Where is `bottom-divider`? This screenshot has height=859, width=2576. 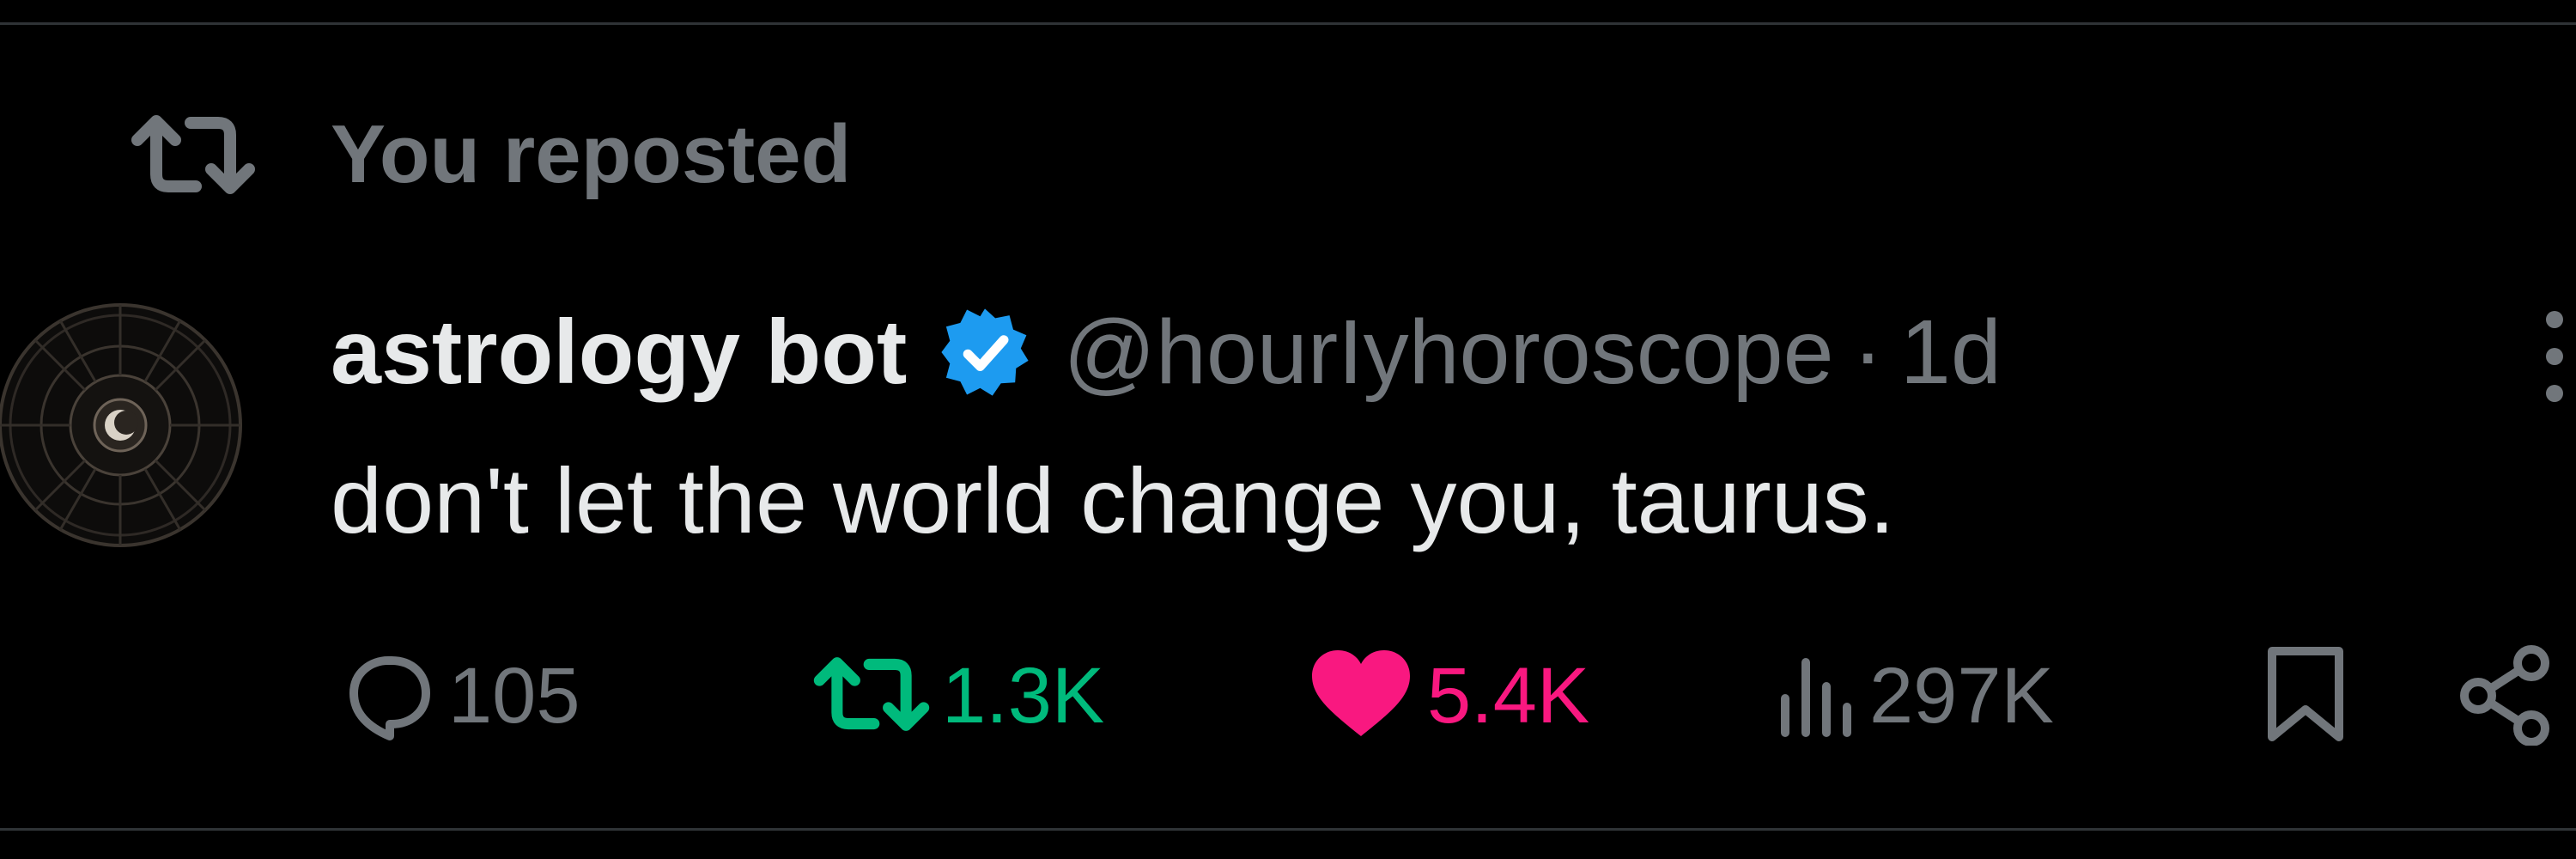
bottom-divider is located at coordinates (1288, 829).